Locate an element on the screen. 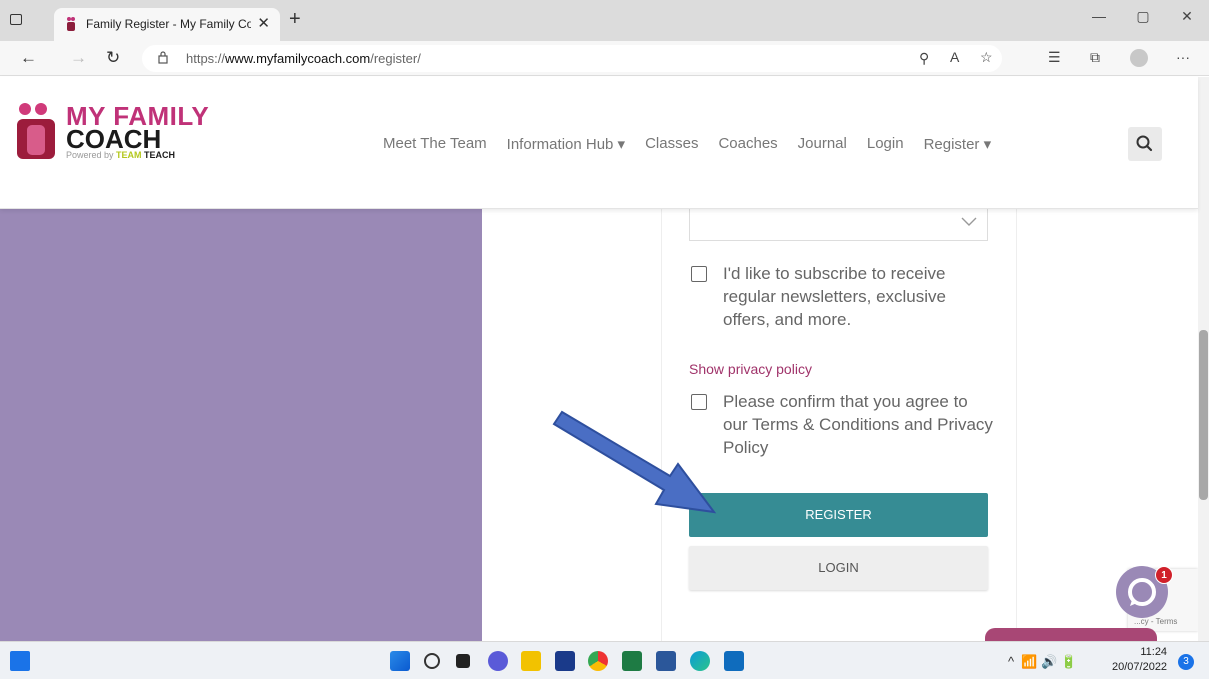 This screenshot has width=1209, height=679. logo-powered-by: Powered by TEAM TEACH is located at coordinates (121, 155).